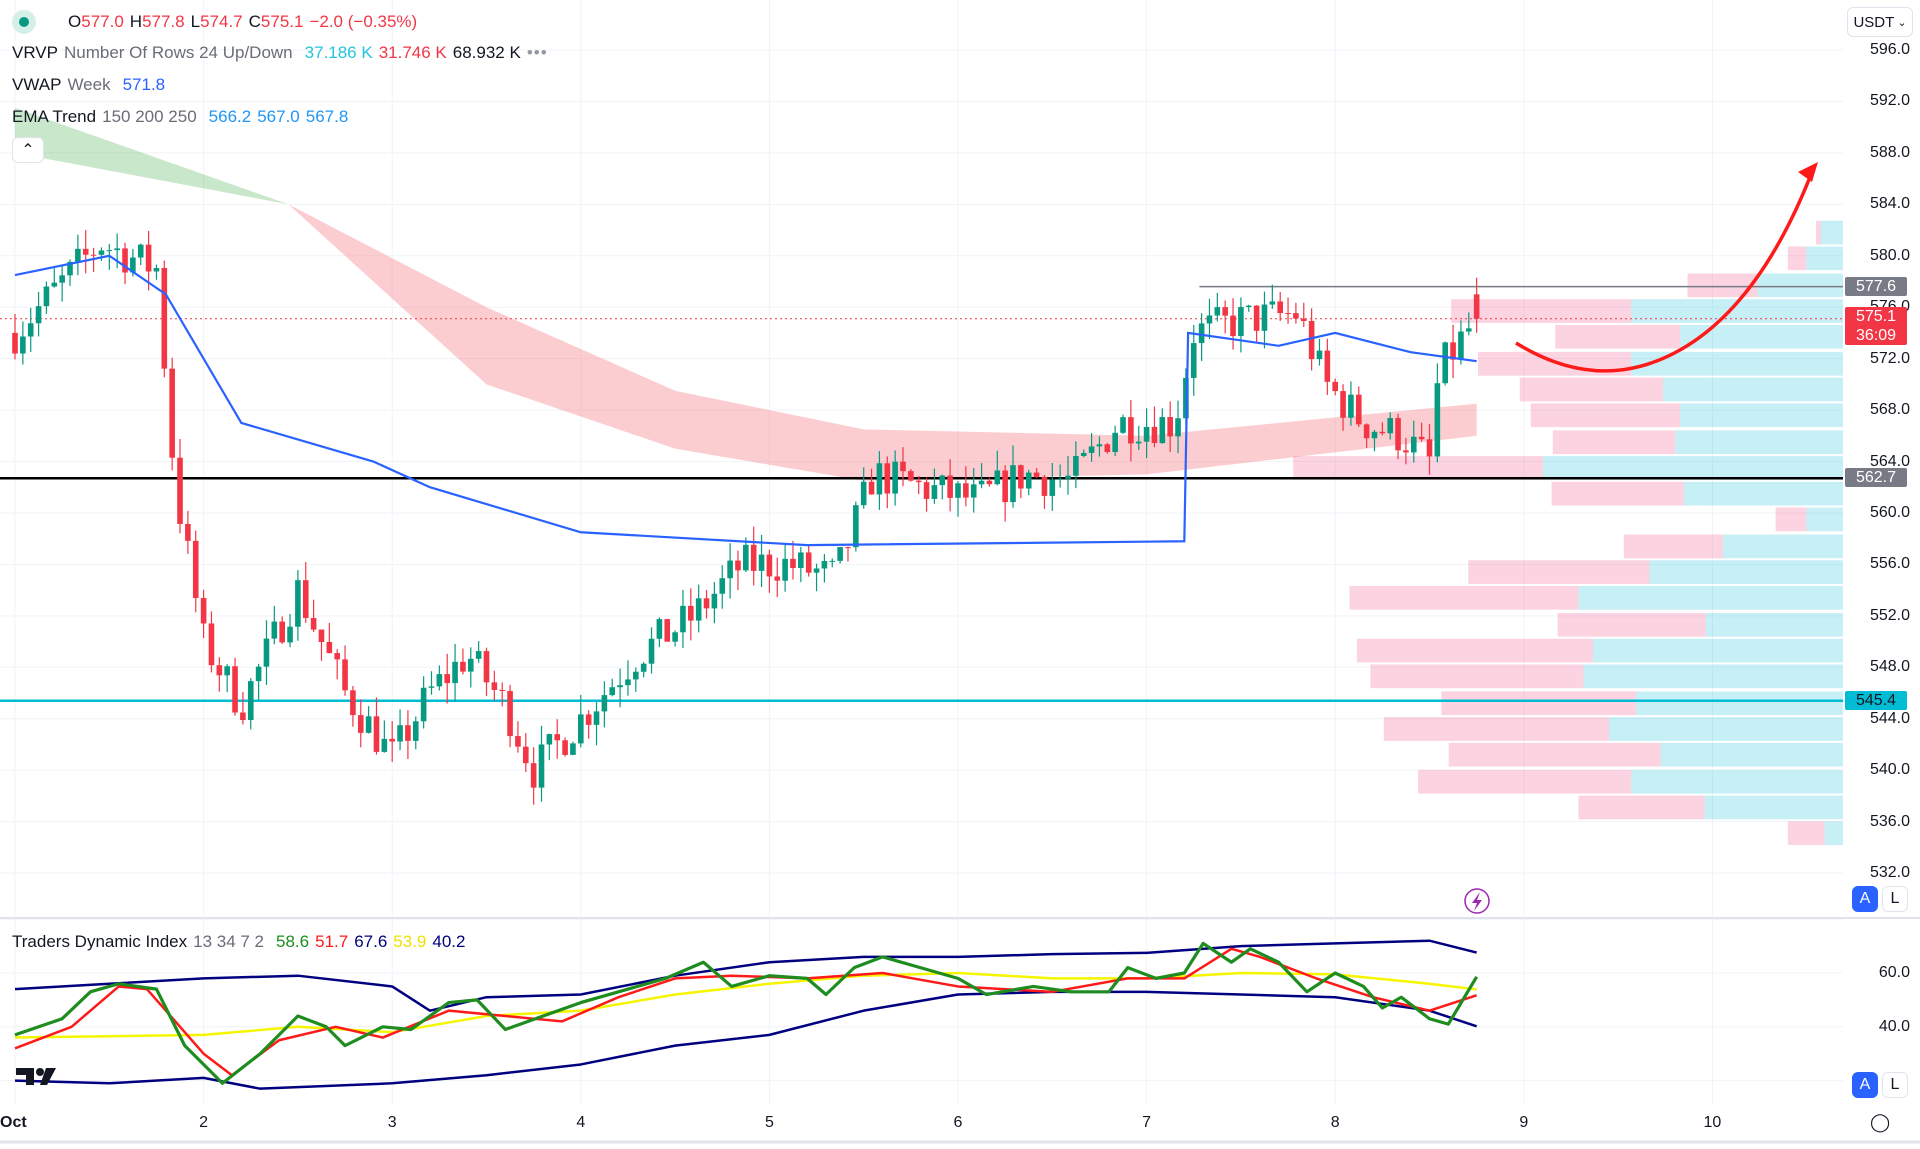 The width and height of the screenshot is (1920, 1149). I want to click on vrvp-up: 37.186 K, so click(338, 52).